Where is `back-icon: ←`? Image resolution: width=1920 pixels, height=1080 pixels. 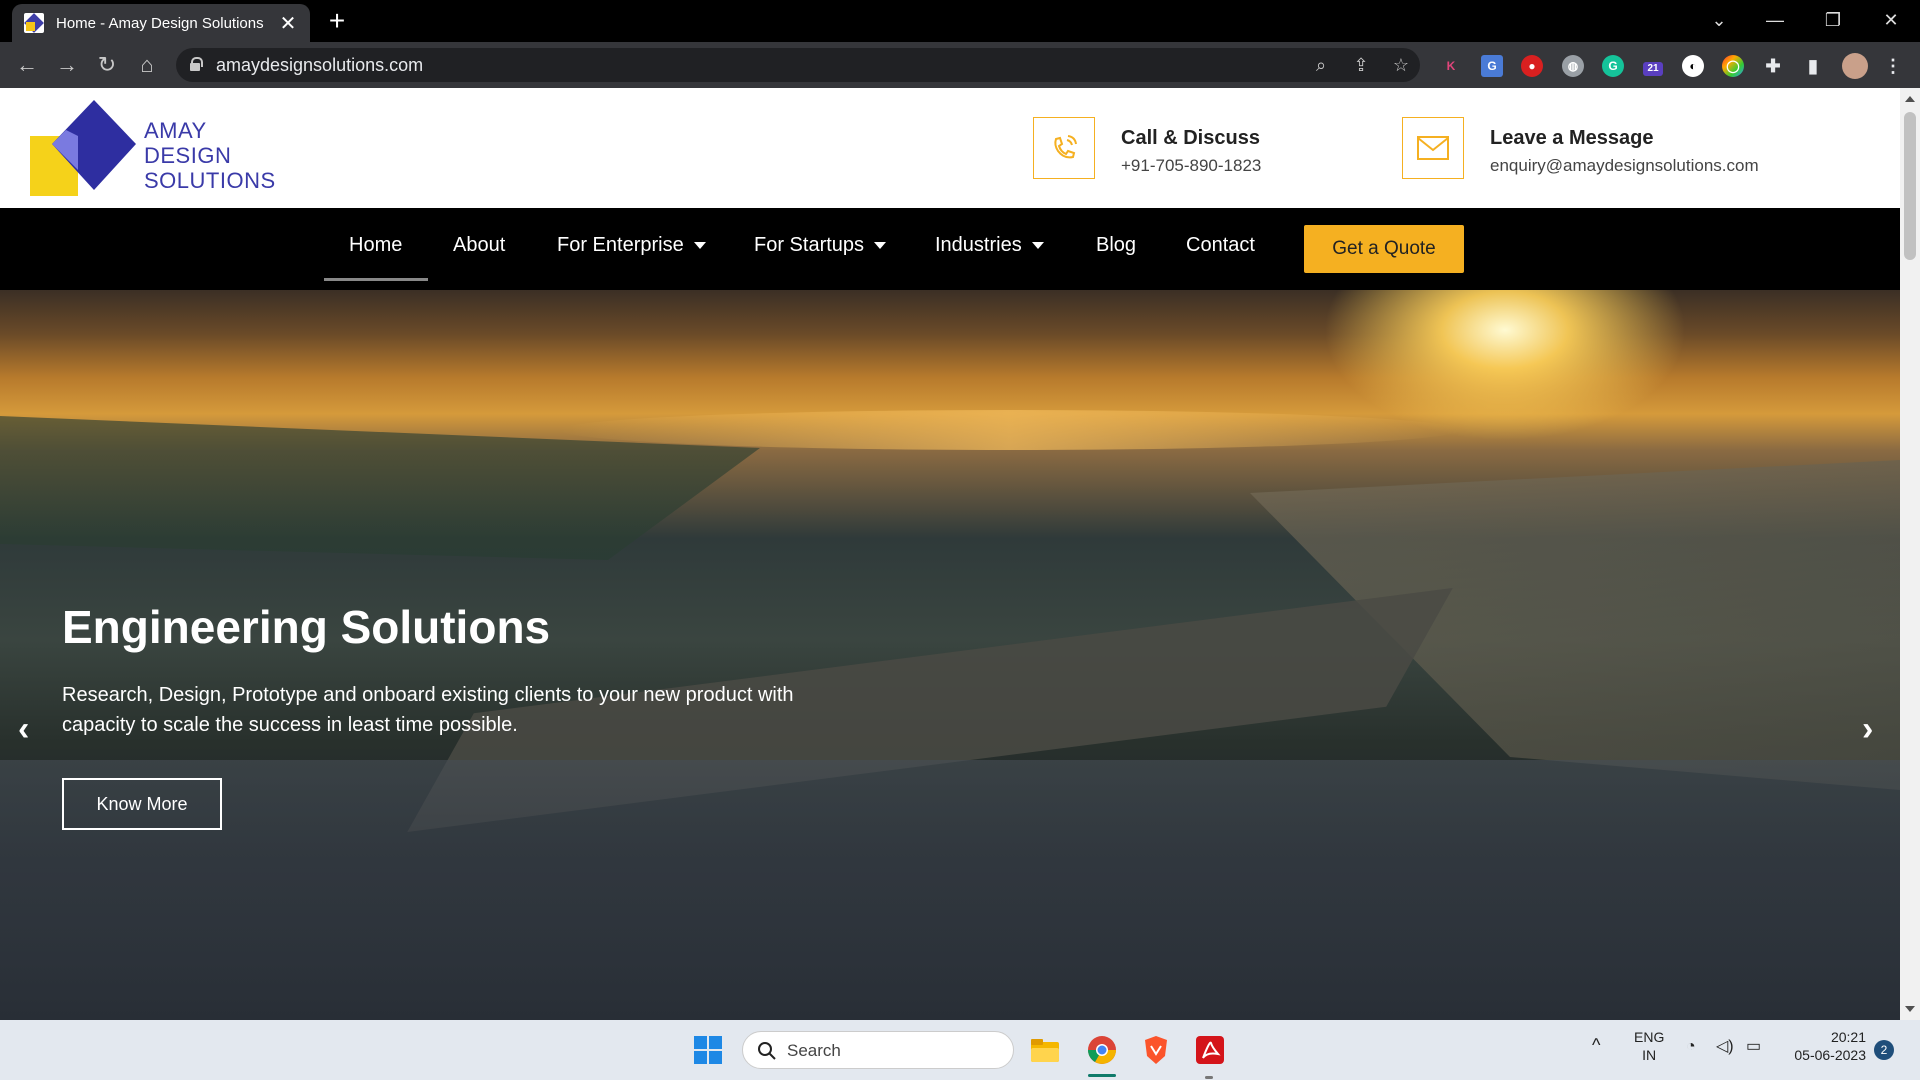 back-icon: ← is located at coordinates (27, 65).